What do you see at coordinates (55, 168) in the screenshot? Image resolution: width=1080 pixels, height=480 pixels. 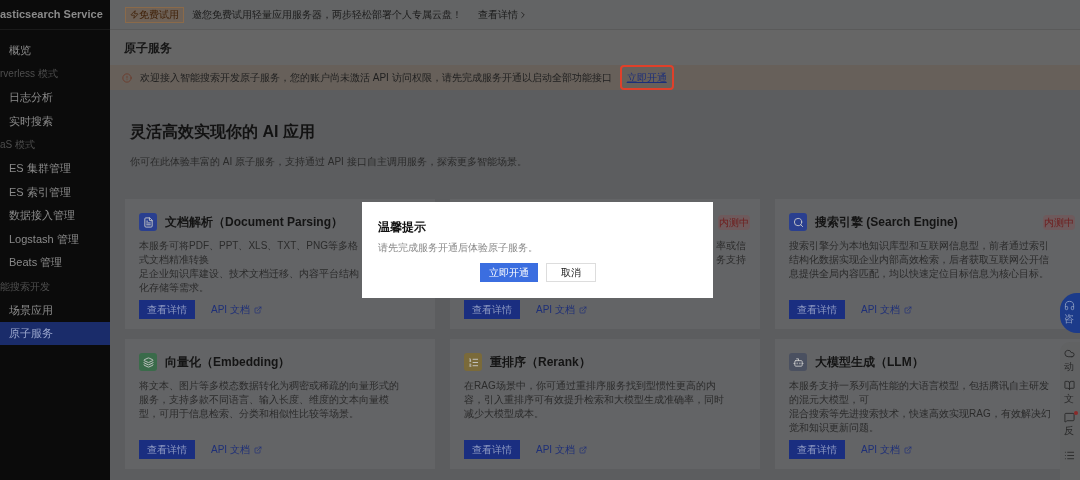 I see `sidebar-item: ES 集群管理` at bounding box center [55, 168].